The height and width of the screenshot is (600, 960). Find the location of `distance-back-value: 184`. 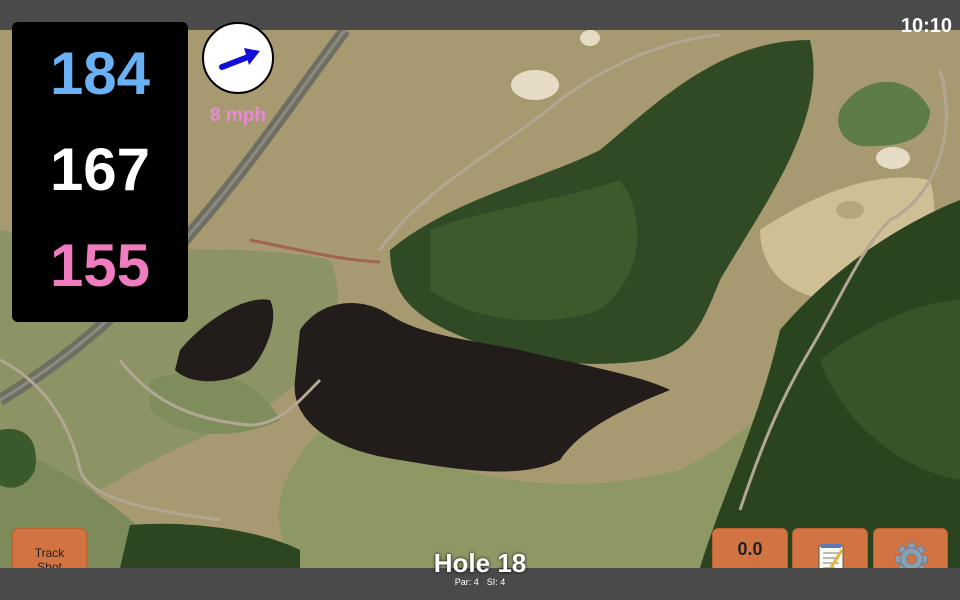

distance-back-value: 184 is located at coordinates (100, 73).